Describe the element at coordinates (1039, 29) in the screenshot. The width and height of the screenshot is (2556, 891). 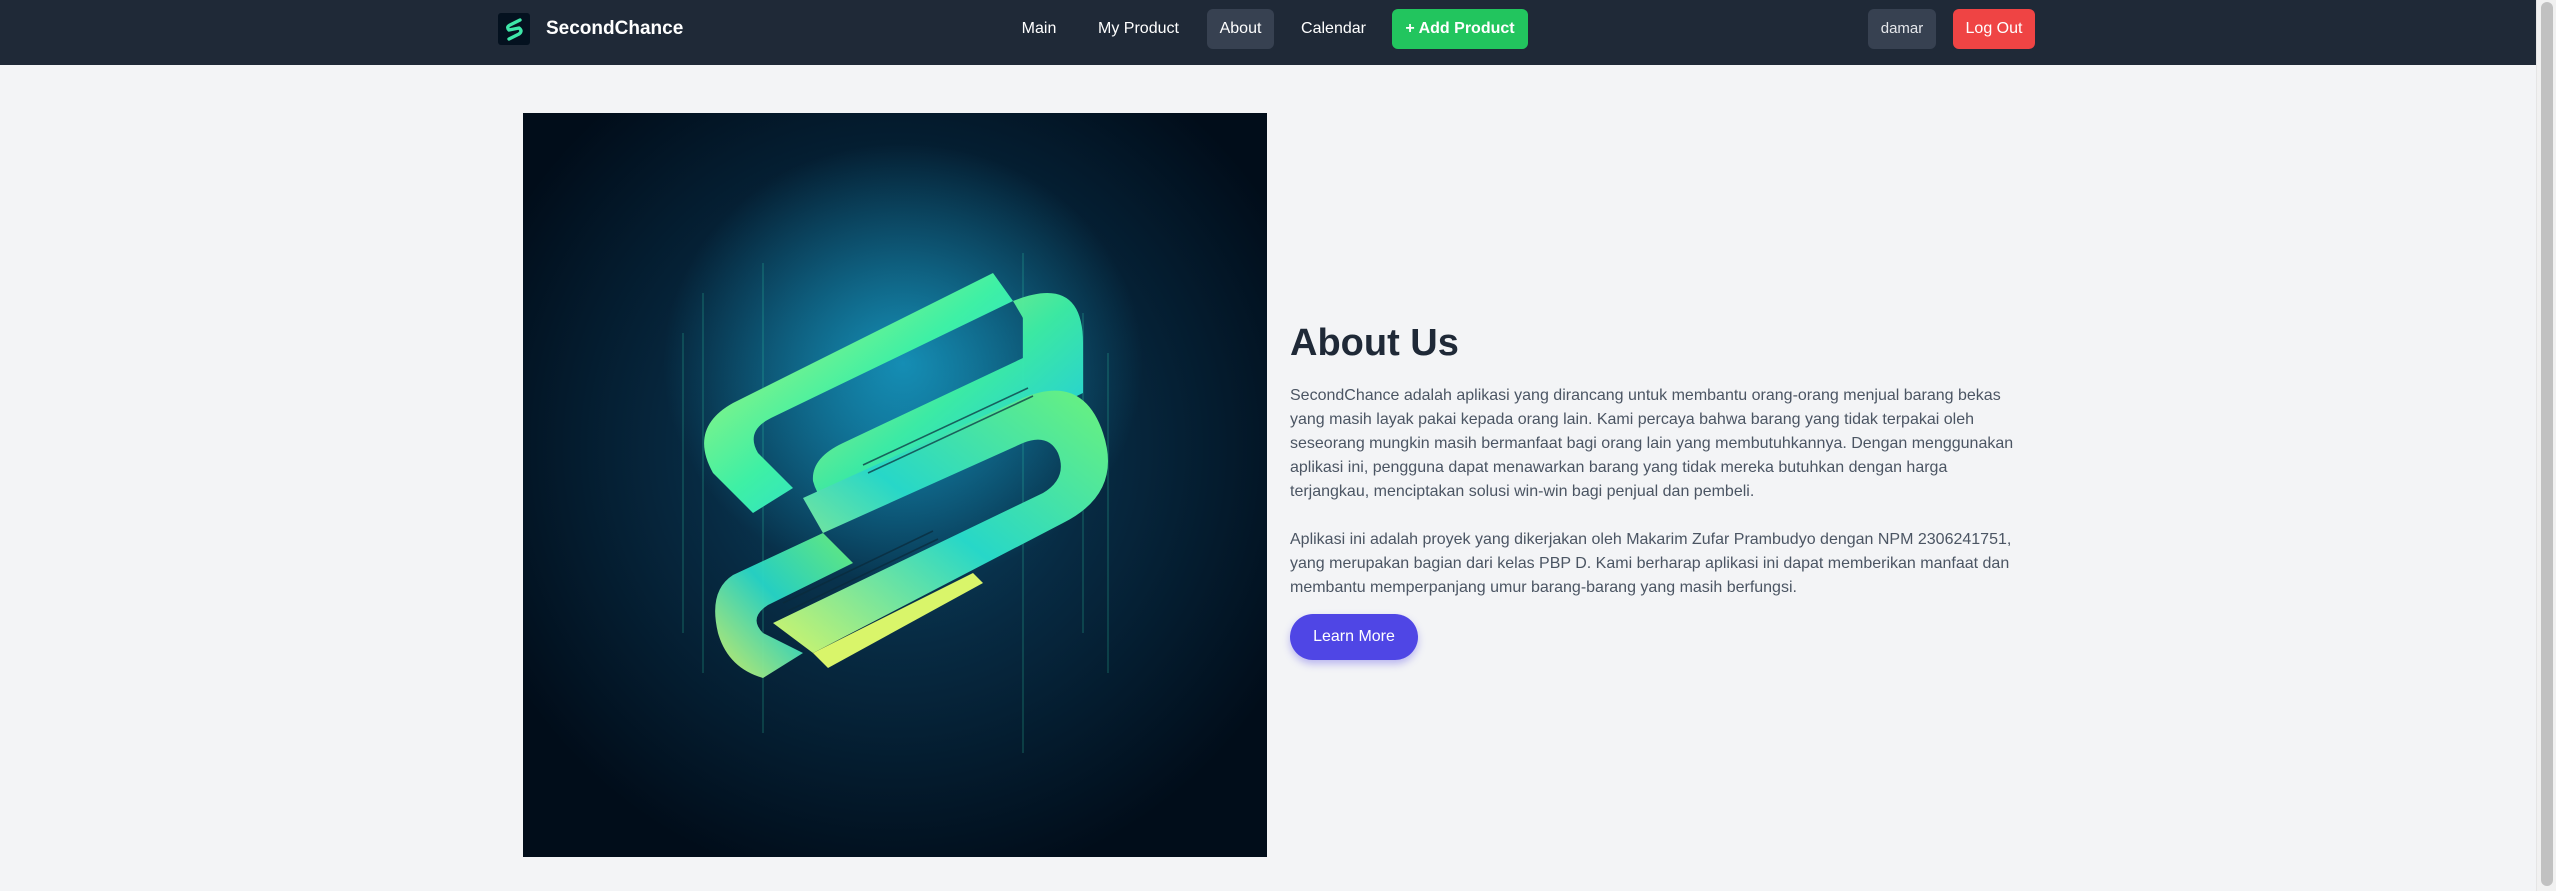
I see `nav-link-main: Main` at that location.